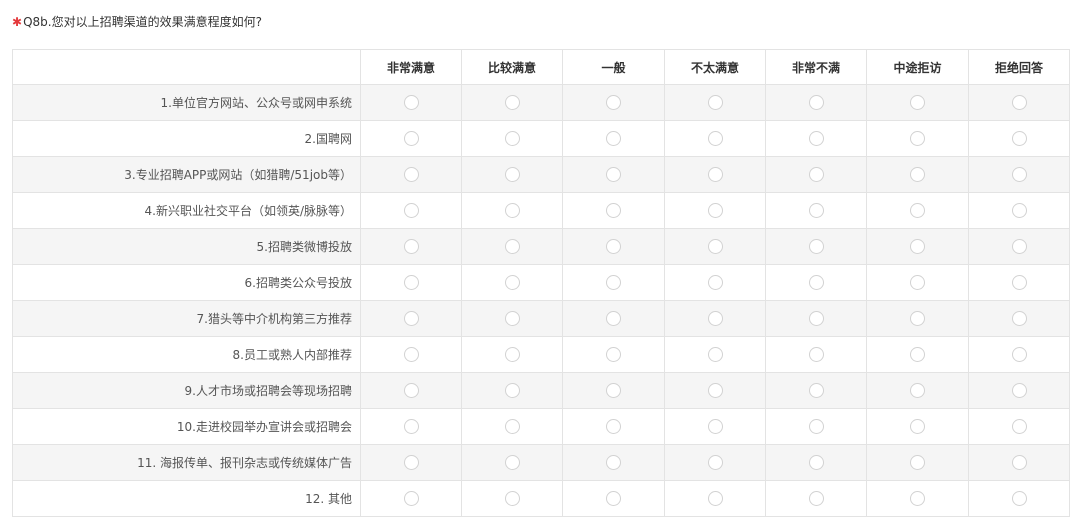  Describe the element at coordinates (186, 462) in the screenshot. I see `row-label: 11. 海报传单、报刊杂志或传统媒体广告` at that location.